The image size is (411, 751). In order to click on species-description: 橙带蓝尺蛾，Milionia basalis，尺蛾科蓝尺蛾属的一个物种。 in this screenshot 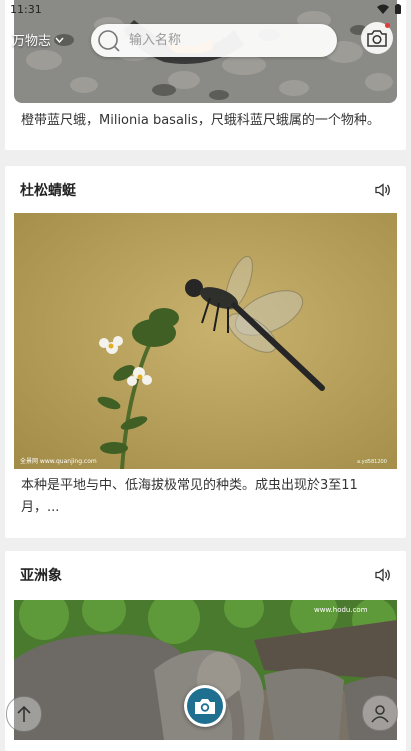, I will do `click(200, 120)`.